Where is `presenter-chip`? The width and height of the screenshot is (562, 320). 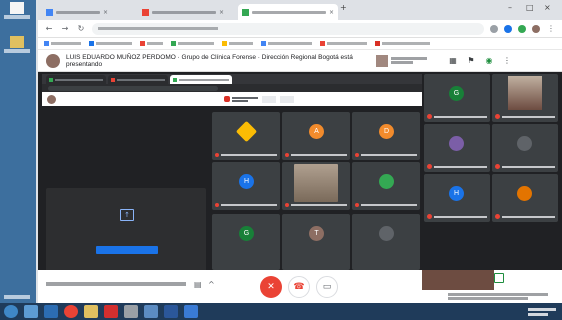 presenter-chip is located at coordinates (401, 60).